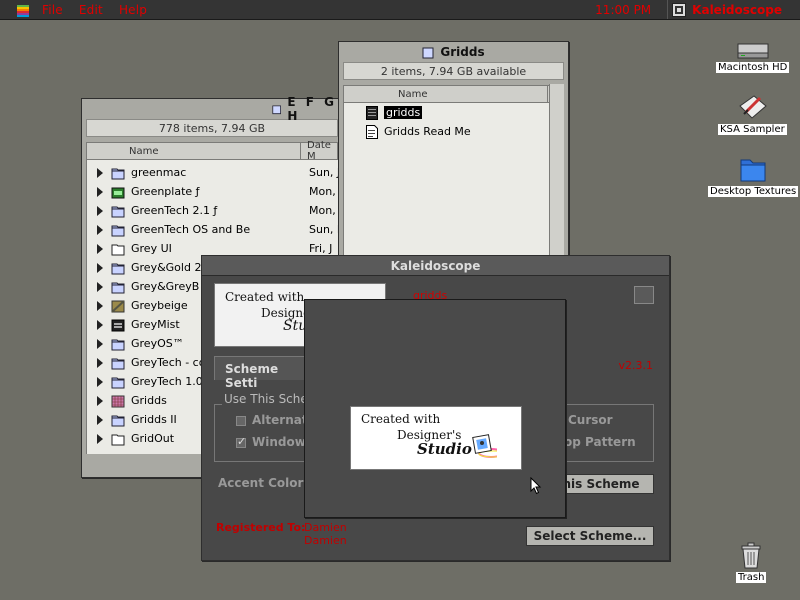 The width and height of the screenshot is (800, 600). I want to click on list-item-date: Sun, M, so click(323, 229).